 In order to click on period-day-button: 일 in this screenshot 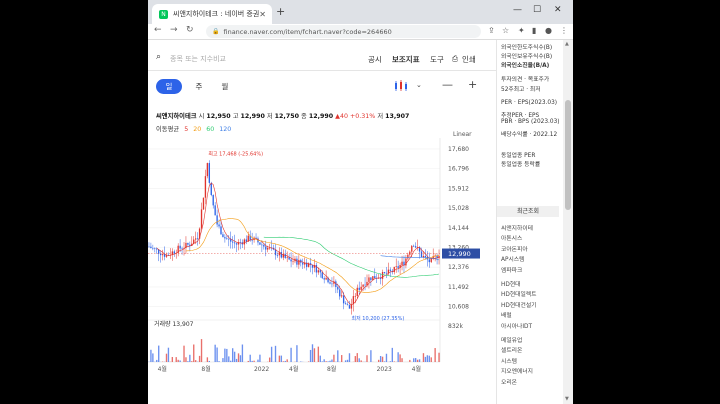, I will do `click(169, 86)`.